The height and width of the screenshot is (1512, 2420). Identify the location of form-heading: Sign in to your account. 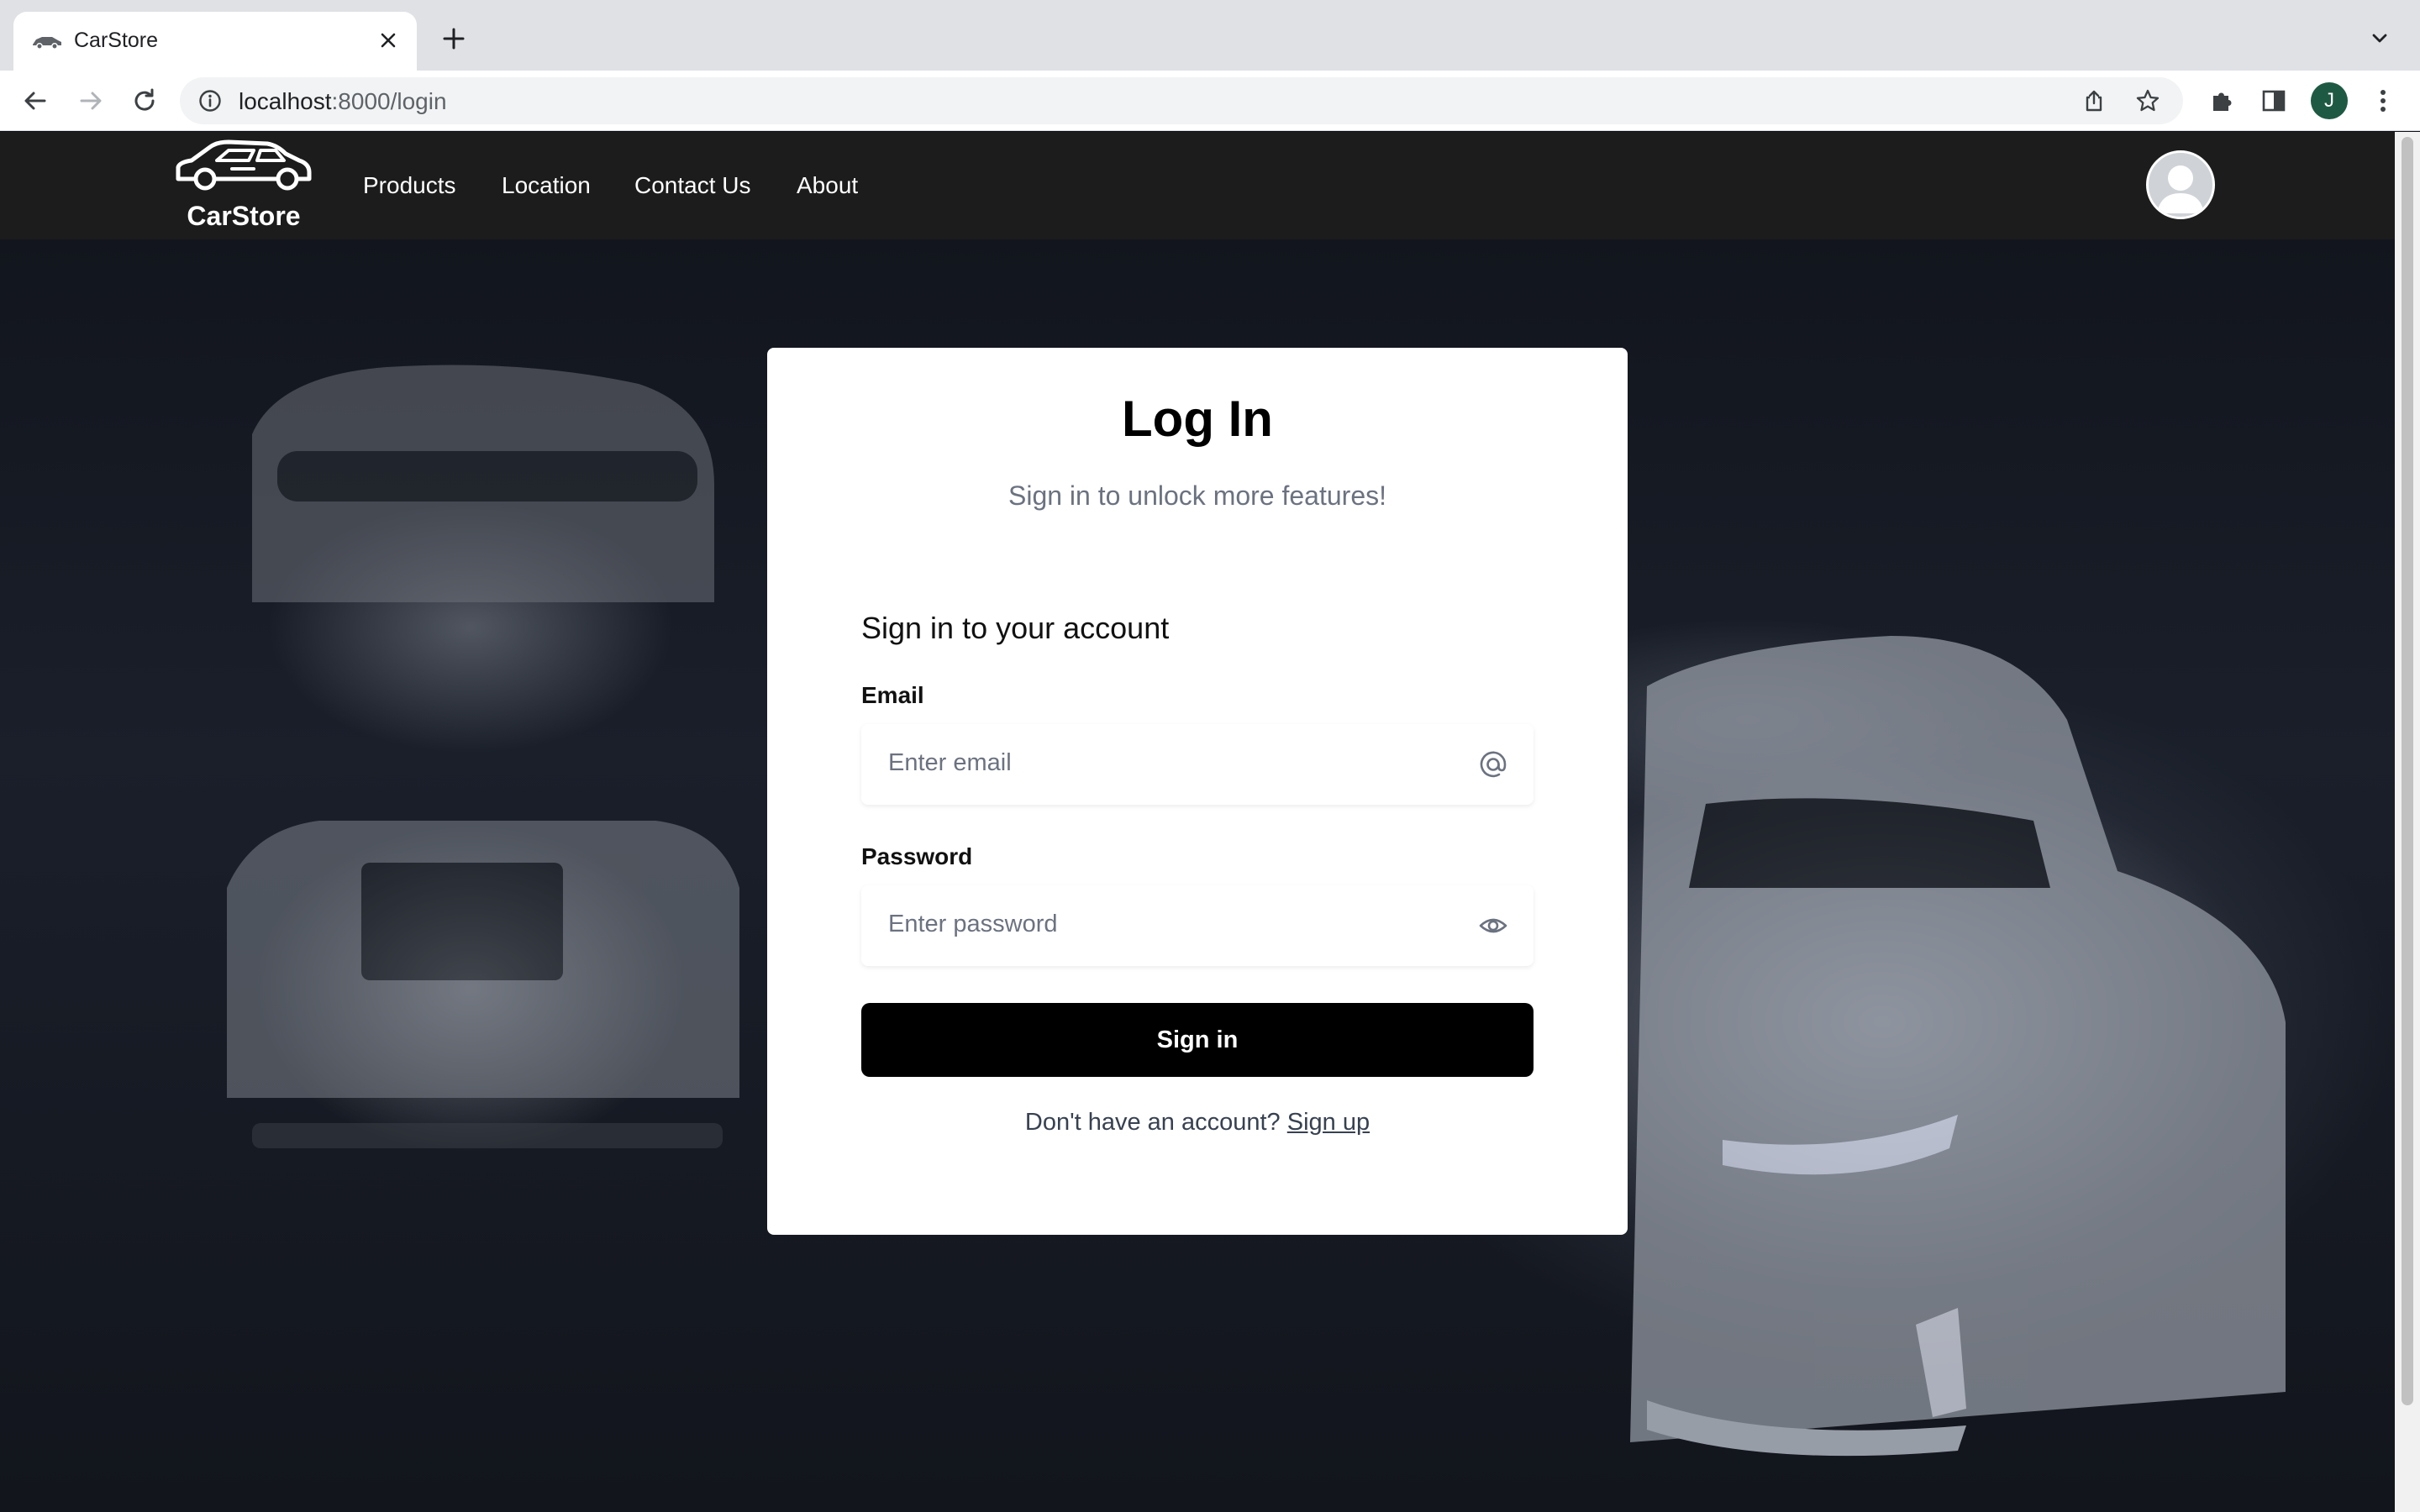
(1016, 628).